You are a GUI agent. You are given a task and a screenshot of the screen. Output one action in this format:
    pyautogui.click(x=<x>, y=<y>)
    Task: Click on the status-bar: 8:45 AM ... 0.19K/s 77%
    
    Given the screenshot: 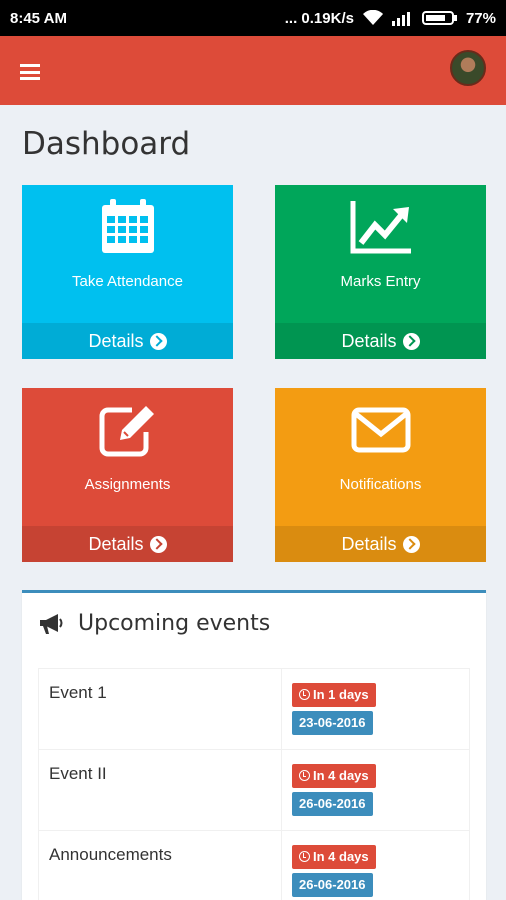 What is the action you would take?
    pyautogui.click(x=253, y=18)
    